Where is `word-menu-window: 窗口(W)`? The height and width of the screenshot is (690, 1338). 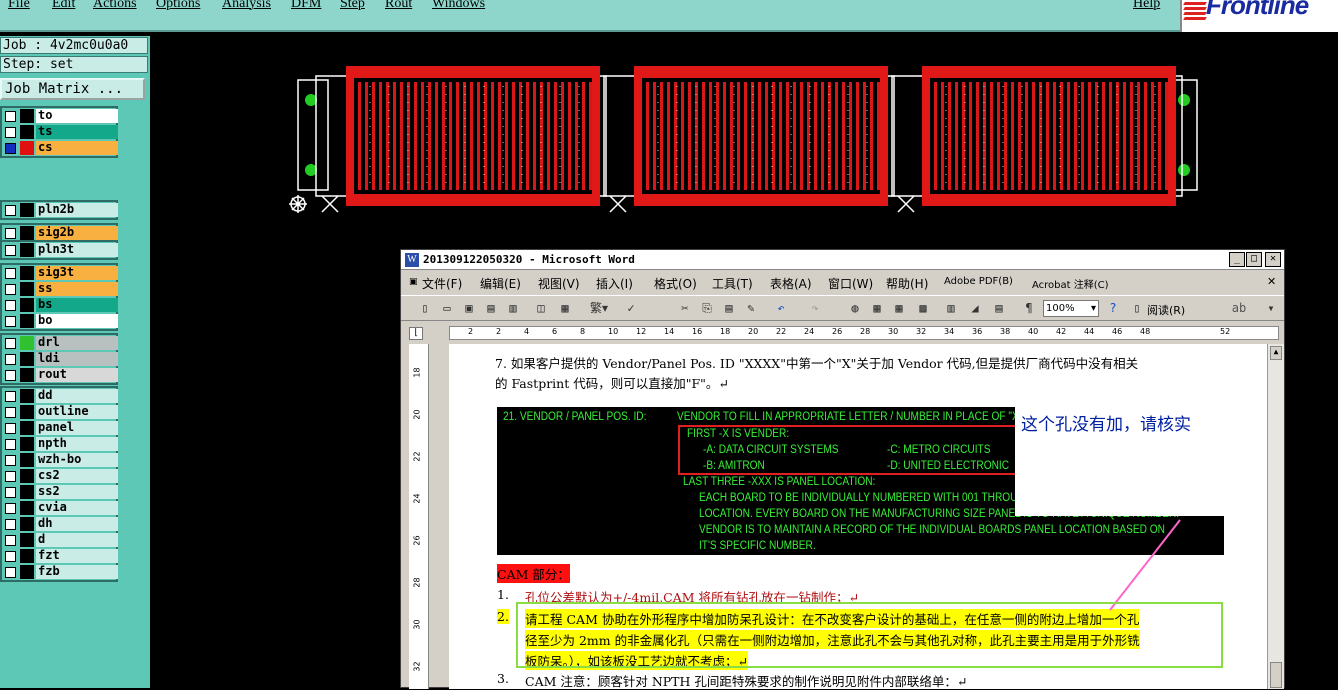 word-menu-window: 窗口(W) is located at coordinates (850, 283).